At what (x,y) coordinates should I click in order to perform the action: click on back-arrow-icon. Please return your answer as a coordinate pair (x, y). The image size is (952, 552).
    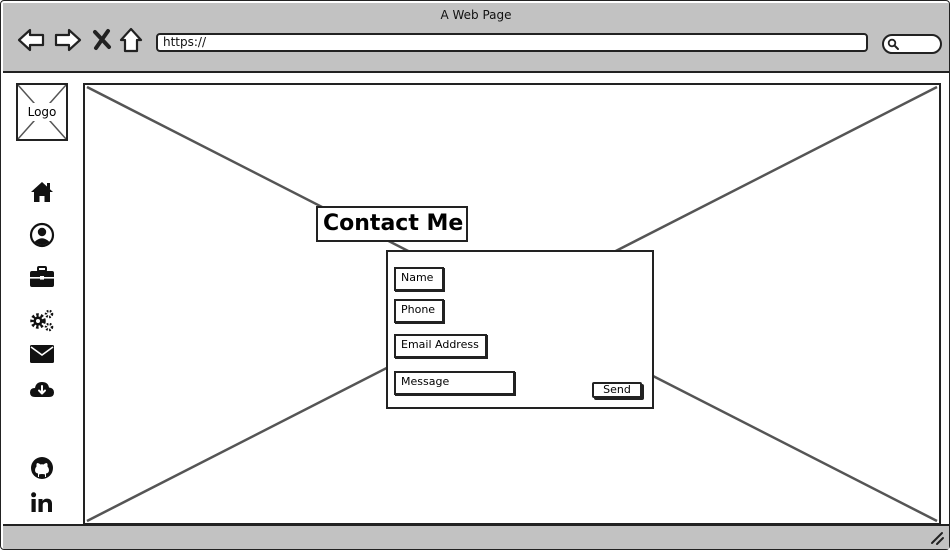
    Looking at the image, I should click on (31, 40).